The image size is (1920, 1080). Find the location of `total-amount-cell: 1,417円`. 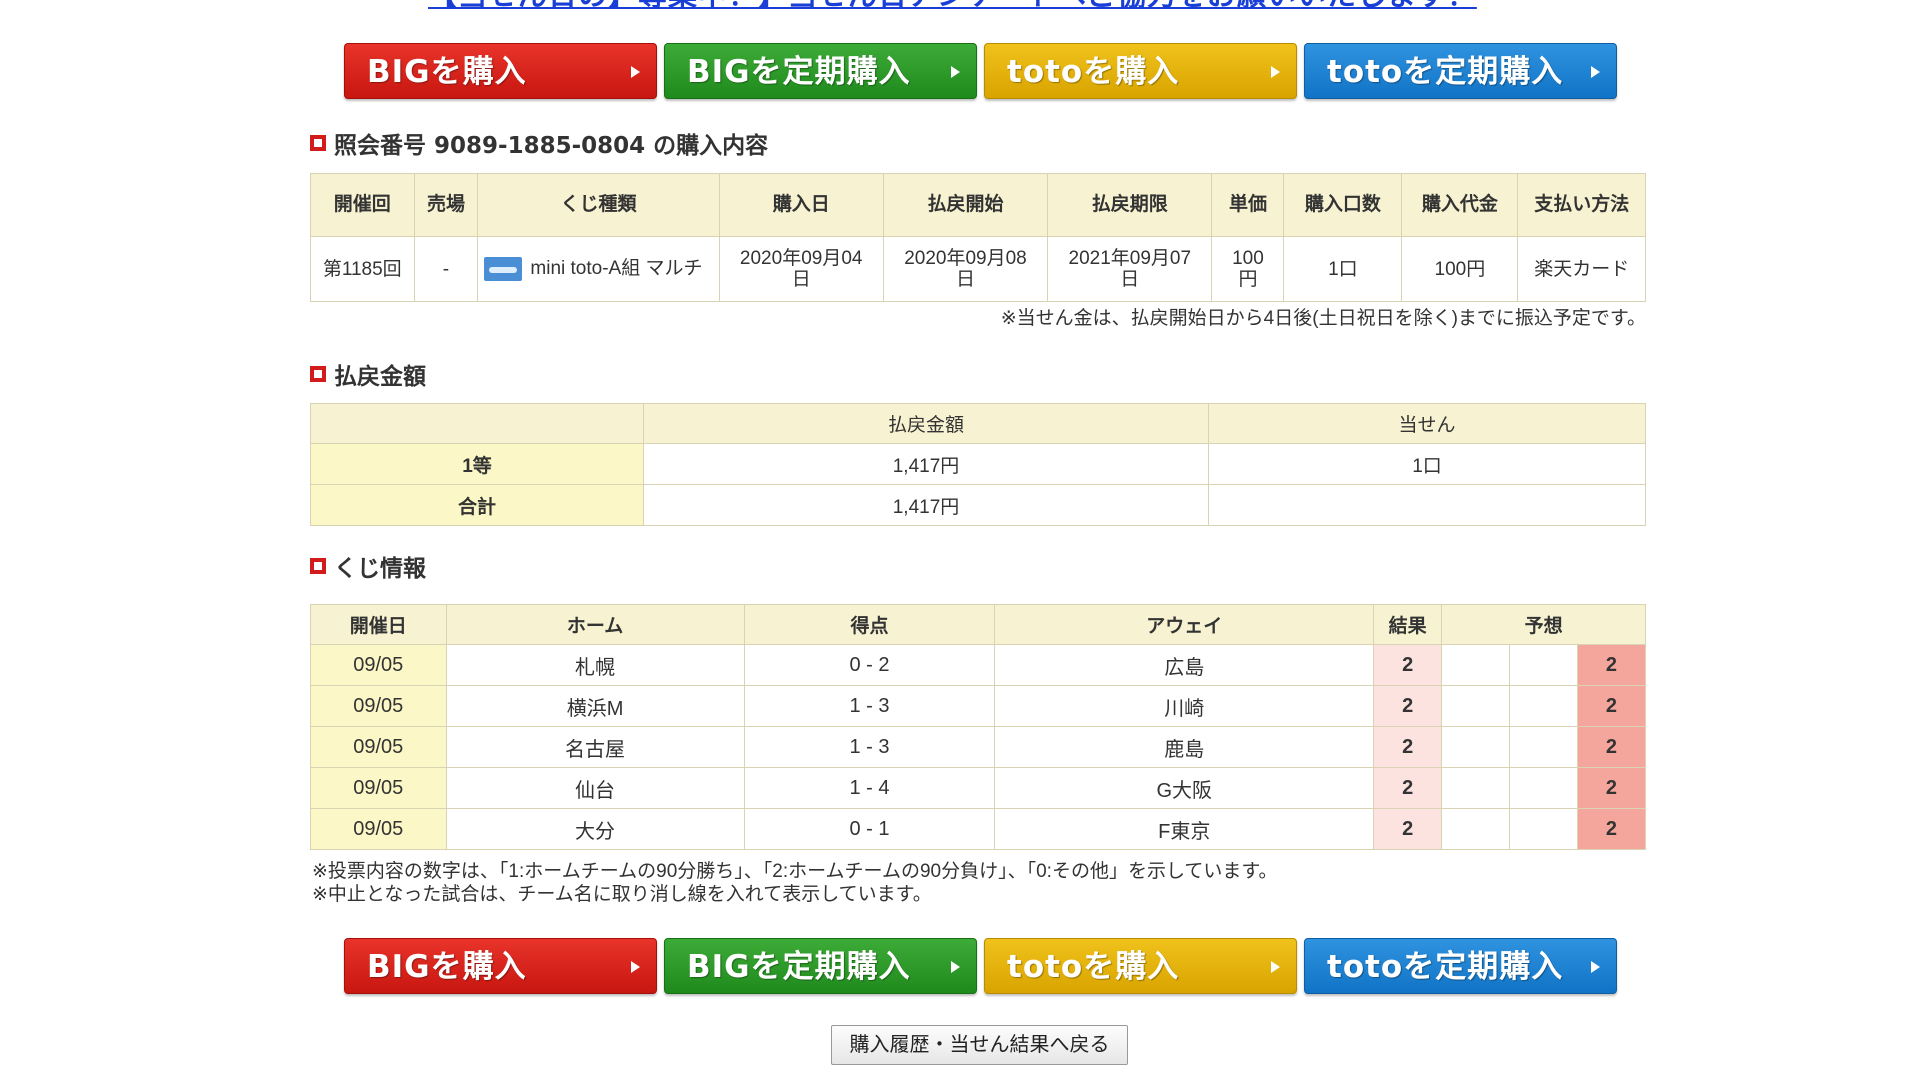

total-amount-cell: 1,417円 is located at coordinates (926, 505).